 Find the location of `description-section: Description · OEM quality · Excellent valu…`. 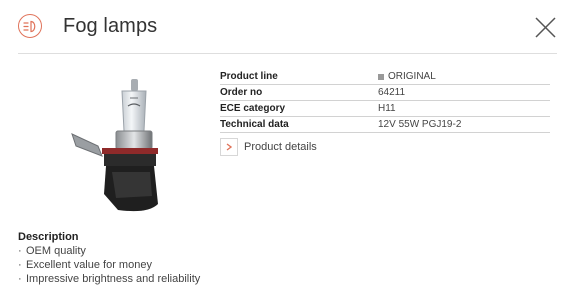

description-section: Description · OEM quality · Excellent valu… is located at coordinates (109, 258).